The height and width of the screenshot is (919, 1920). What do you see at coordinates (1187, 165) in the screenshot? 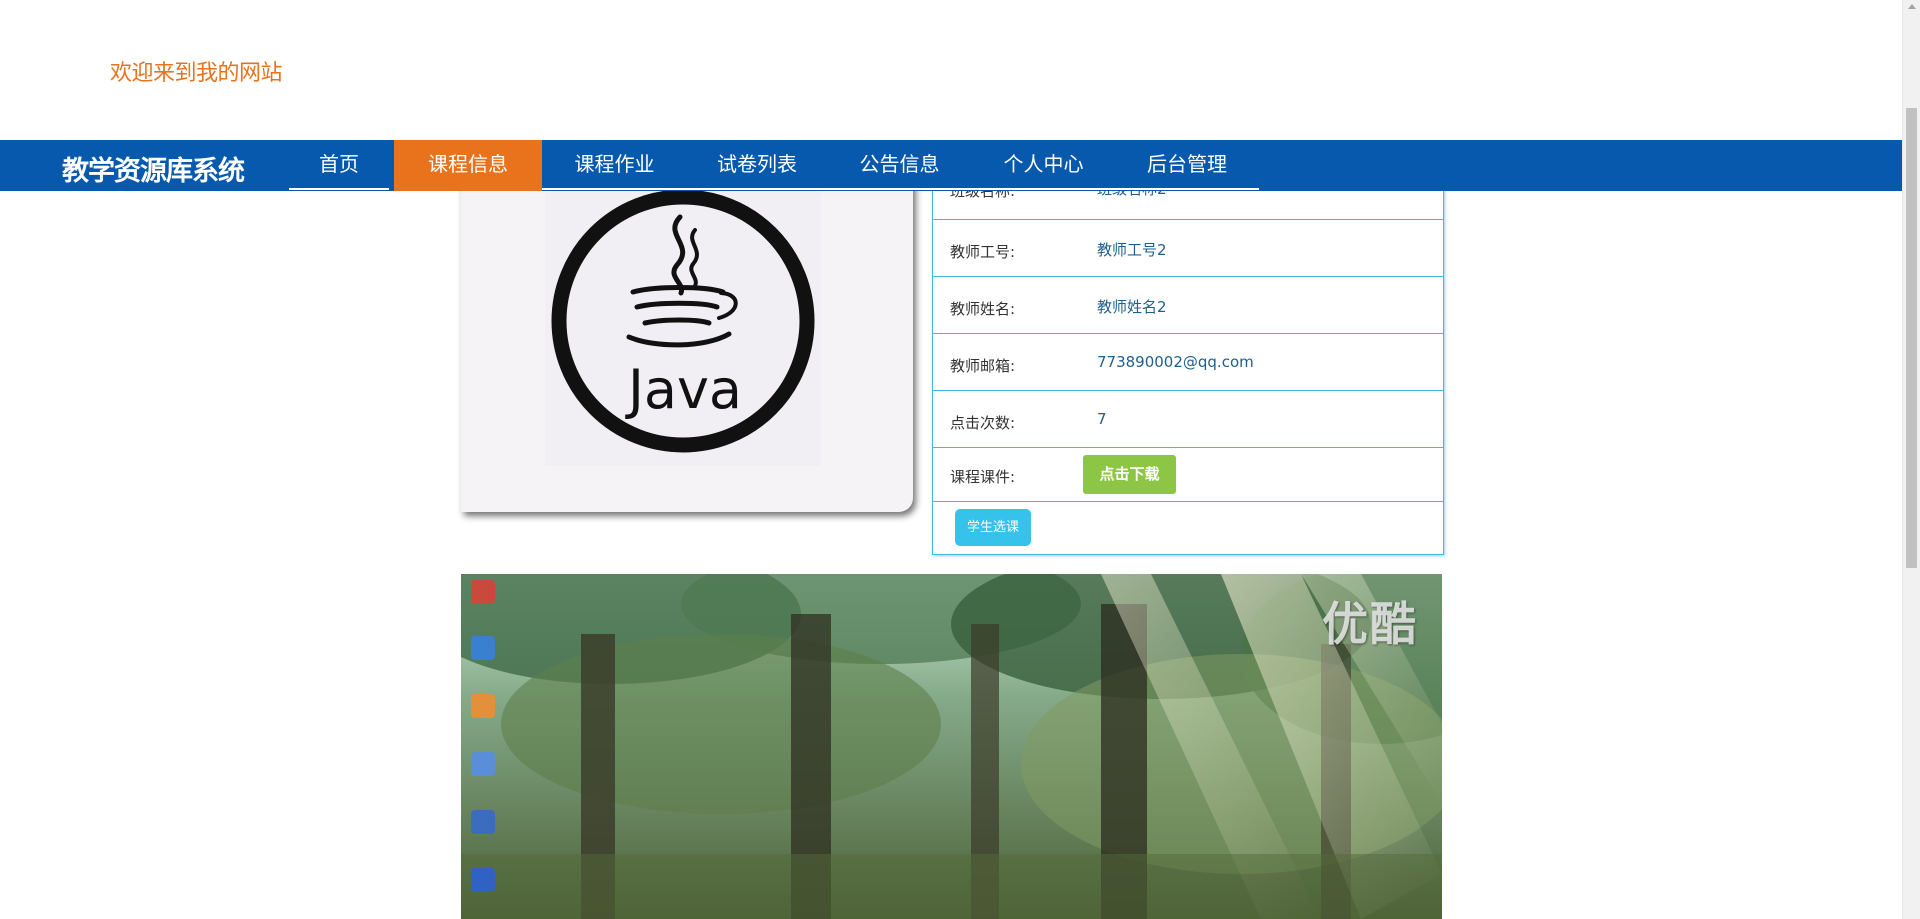
I see `nav-item-admin: 后台管理` at bounding box center [1187, 165].